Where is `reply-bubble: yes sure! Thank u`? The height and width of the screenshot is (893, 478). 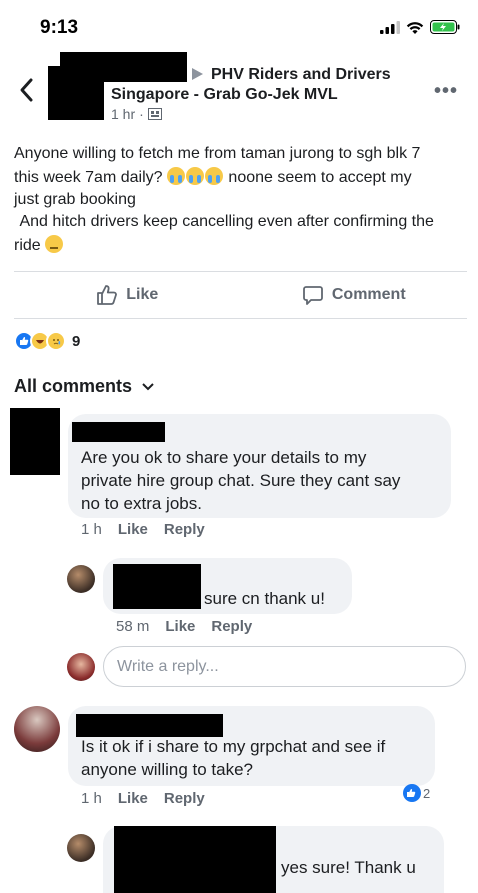
reply-bubble: yes sure! Thank u is located at coordinates (273, 859).